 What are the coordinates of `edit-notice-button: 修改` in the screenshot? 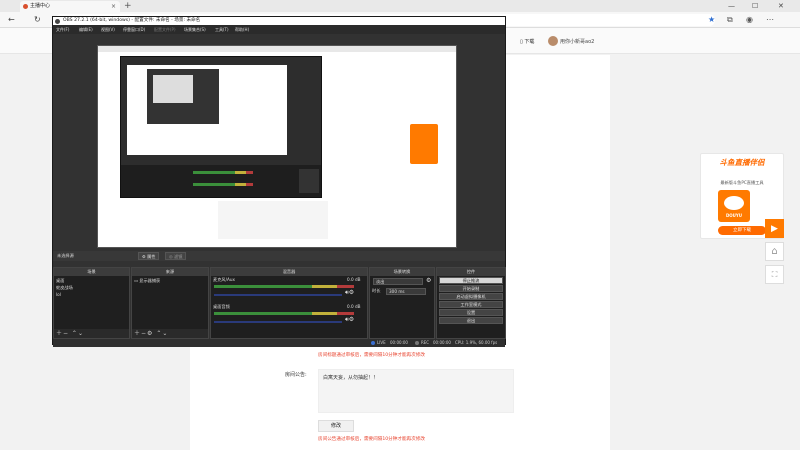 It's located at (336, 426).